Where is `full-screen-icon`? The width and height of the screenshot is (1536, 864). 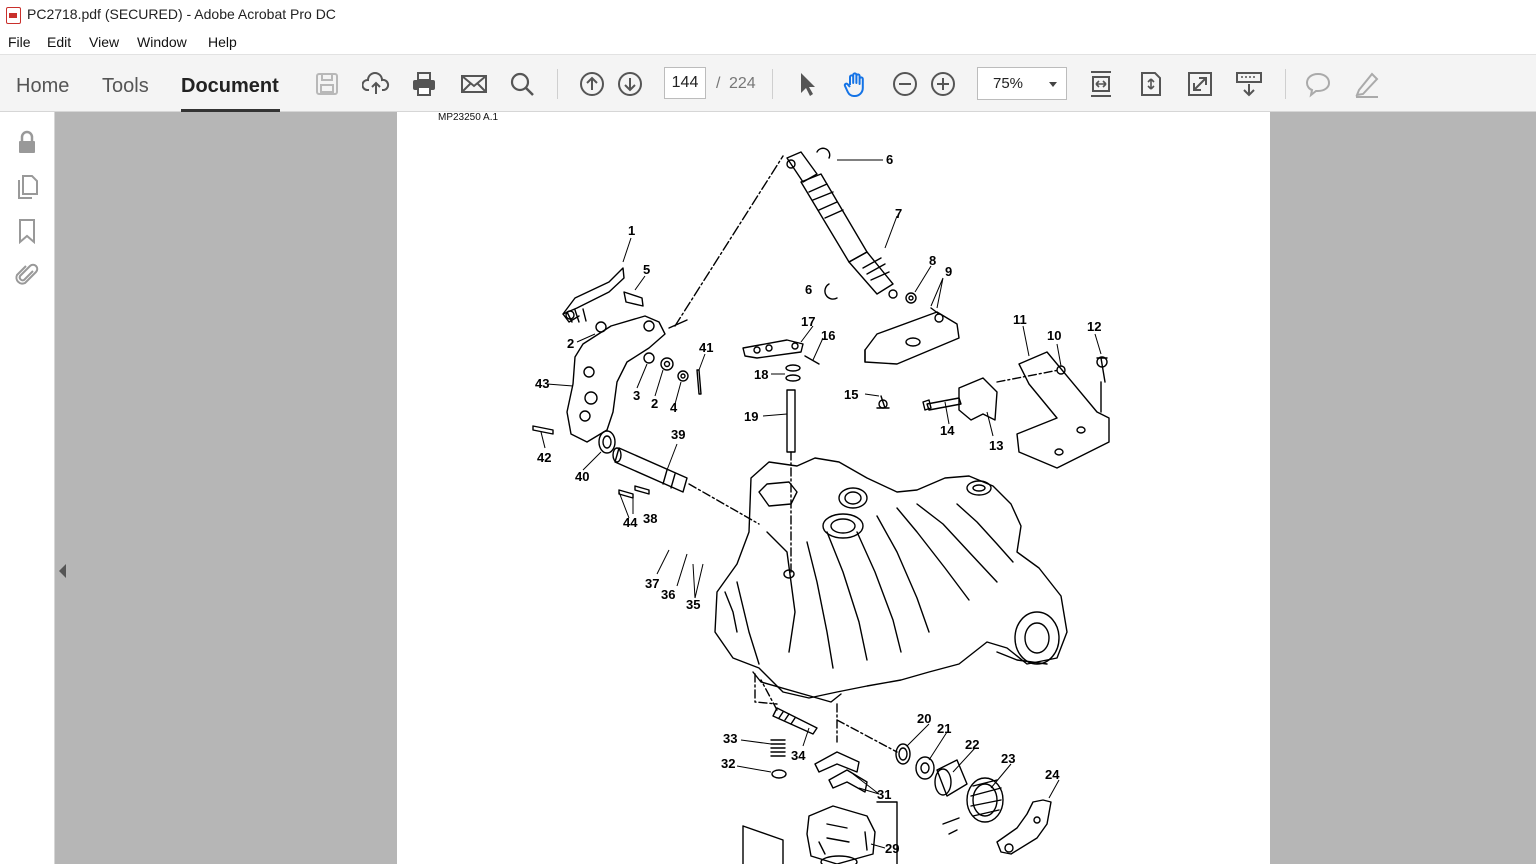
full-screen-icon is located at coordinates (1200, 84).